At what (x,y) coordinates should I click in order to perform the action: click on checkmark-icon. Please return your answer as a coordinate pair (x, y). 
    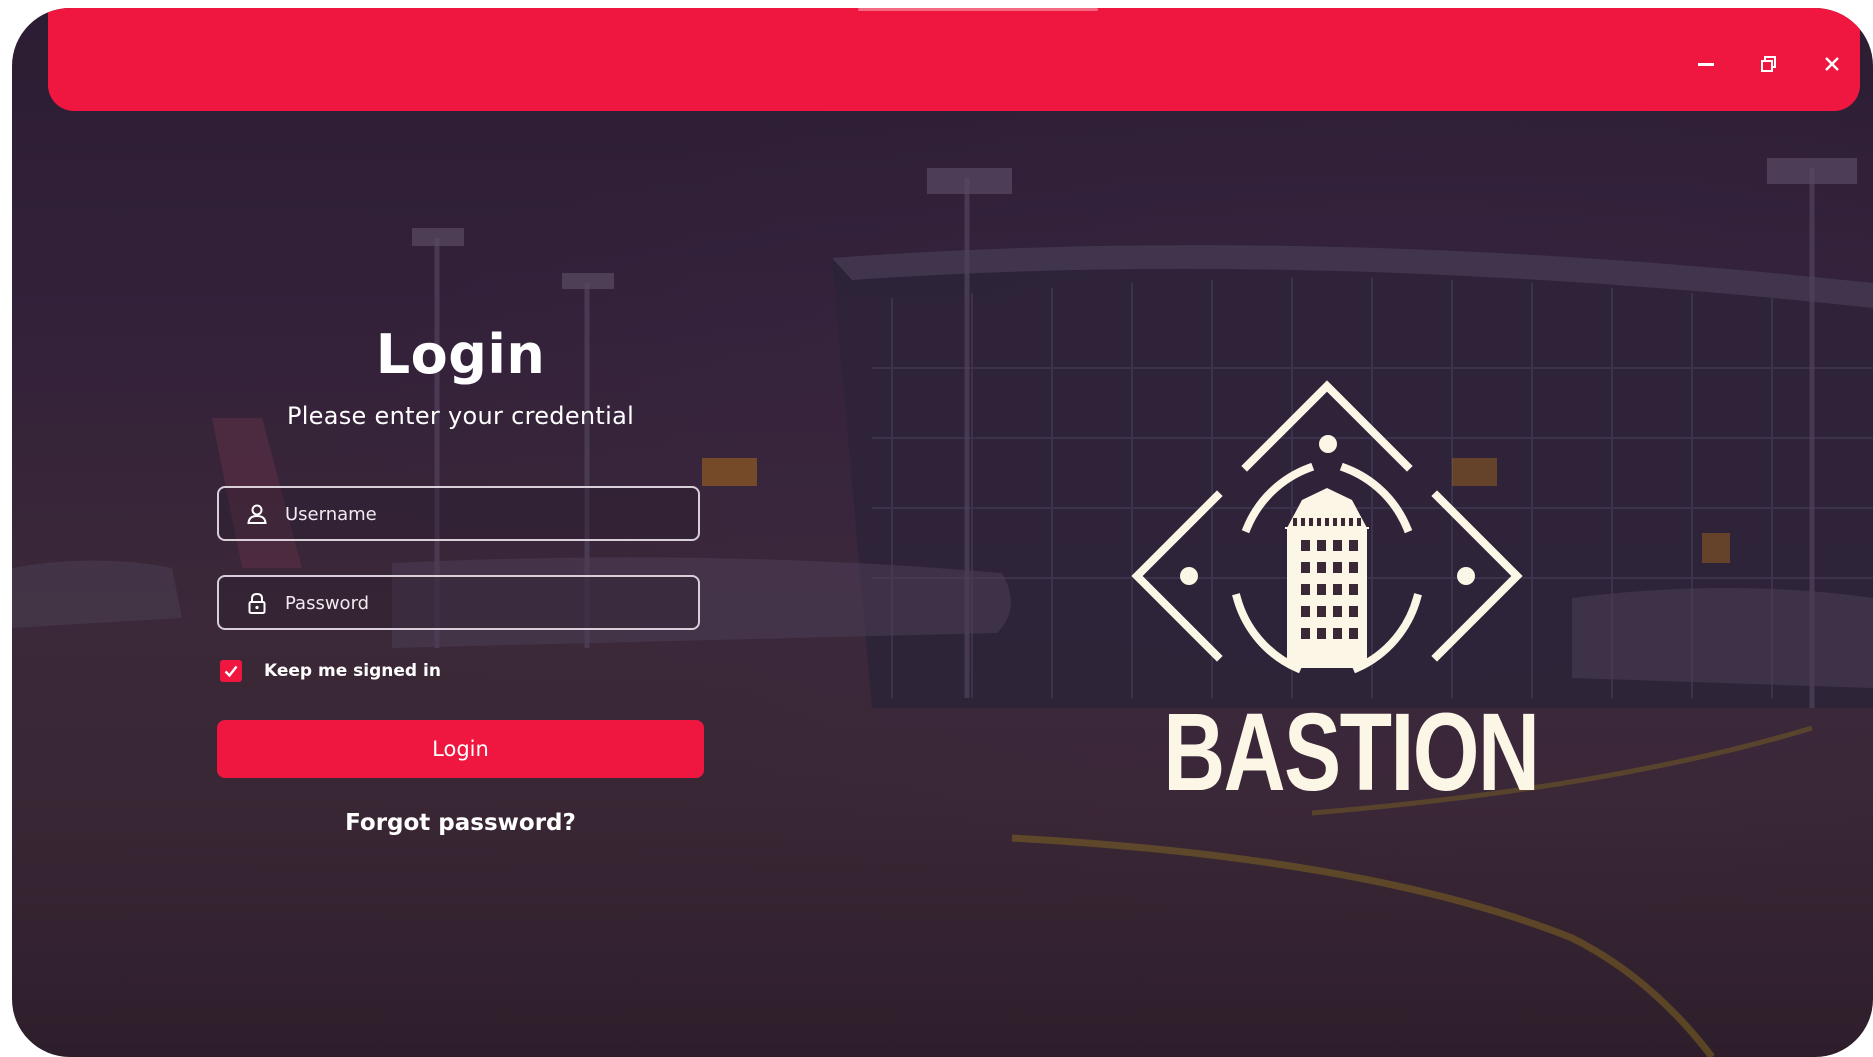
    Looking at the image, I should click on (231, 671).